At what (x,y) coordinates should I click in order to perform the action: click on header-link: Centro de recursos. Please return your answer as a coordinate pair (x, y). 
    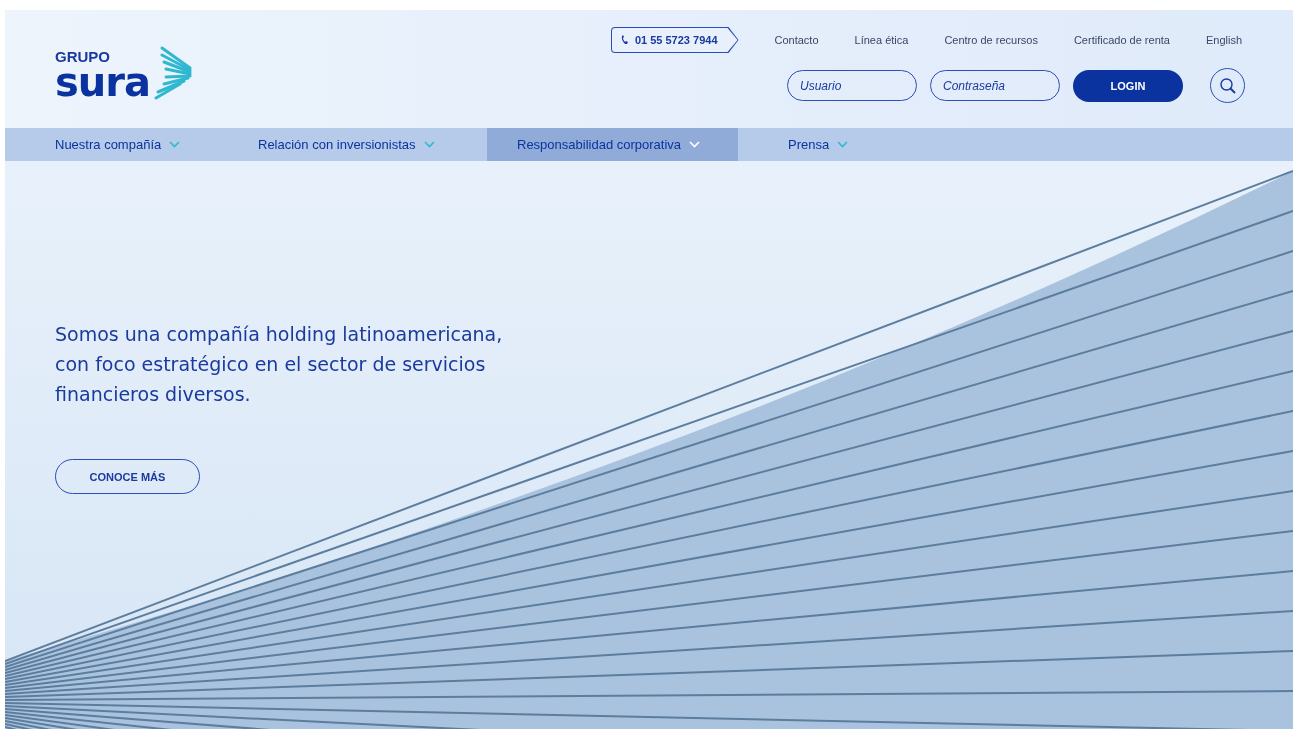
    Looking at the image, I should click on (991, 40).